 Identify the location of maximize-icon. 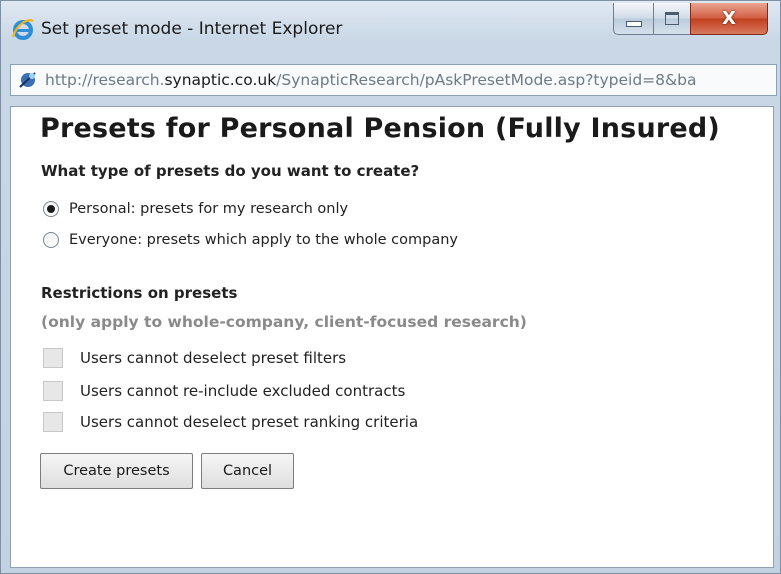
(672, 18).